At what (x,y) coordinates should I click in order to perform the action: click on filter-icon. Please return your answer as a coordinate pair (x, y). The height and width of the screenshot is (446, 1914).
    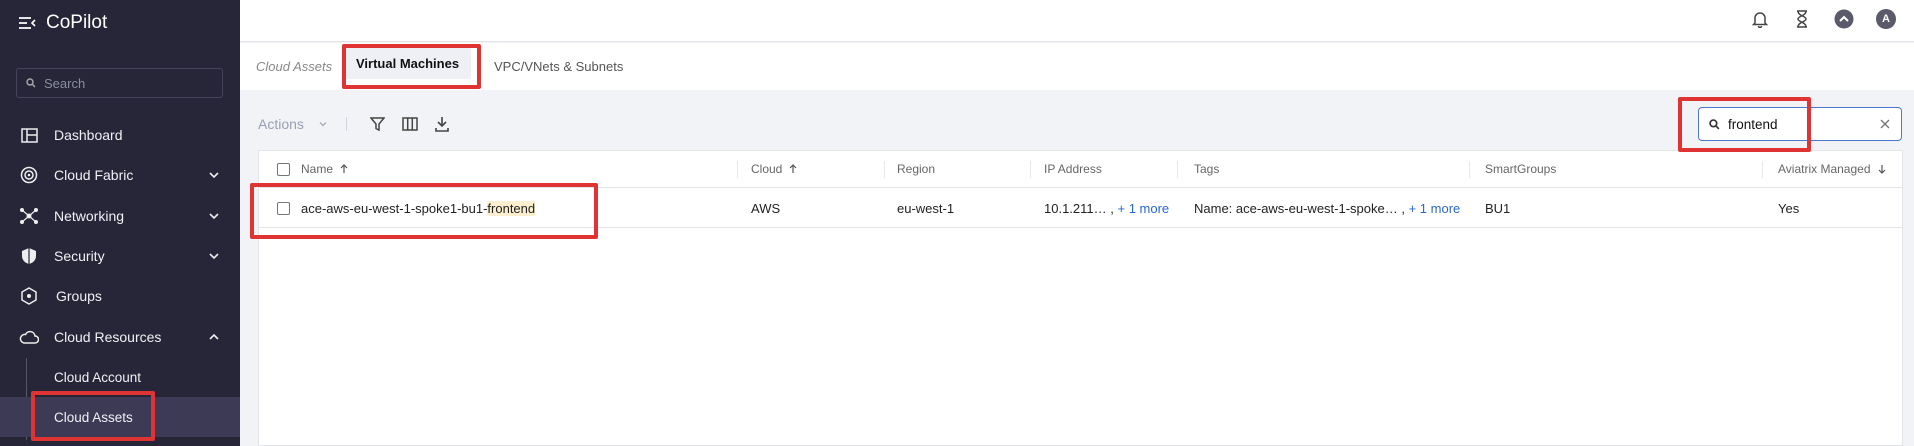
    Looking at the image, I should click on (378, 124).